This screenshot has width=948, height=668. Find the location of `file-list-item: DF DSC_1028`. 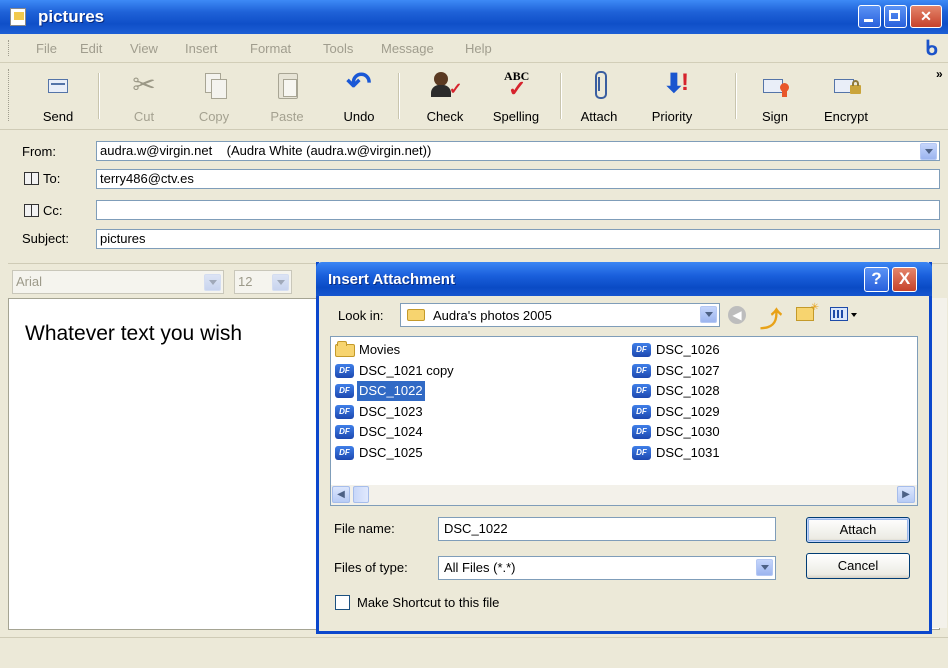

file-list-item: DF DSC_1028 is located at coordinates (760, 391).